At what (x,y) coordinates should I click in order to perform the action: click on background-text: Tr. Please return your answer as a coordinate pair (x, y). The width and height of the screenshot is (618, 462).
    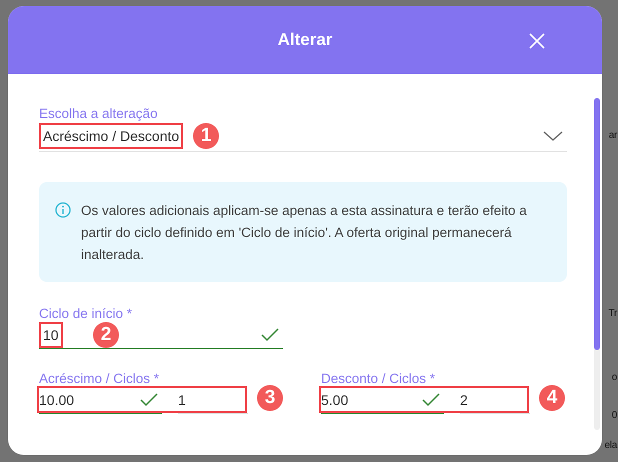
    Looking at the image, I should click on (612, 313).